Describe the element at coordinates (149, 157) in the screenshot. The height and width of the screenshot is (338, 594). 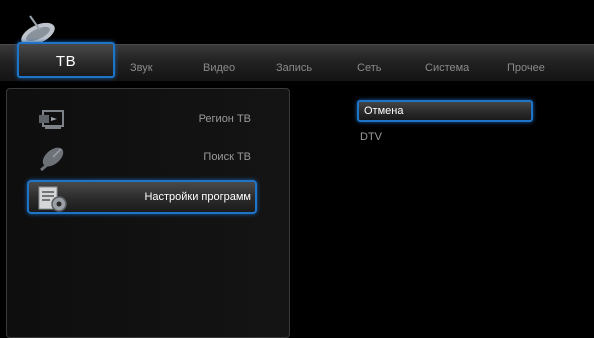
I see `menu-item-tv-search: Поиск ТВ` at that location.